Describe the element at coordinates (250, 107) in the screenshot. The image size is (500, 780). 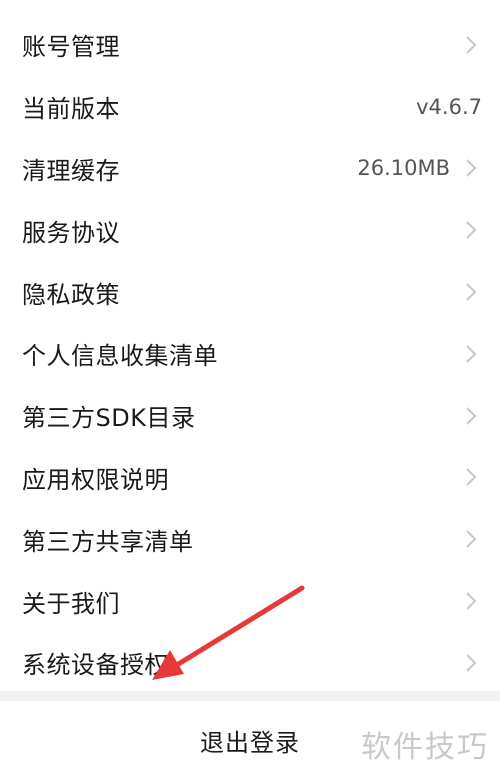
I see `settings-item-version: 当前版本 v4.6.7` at that location.